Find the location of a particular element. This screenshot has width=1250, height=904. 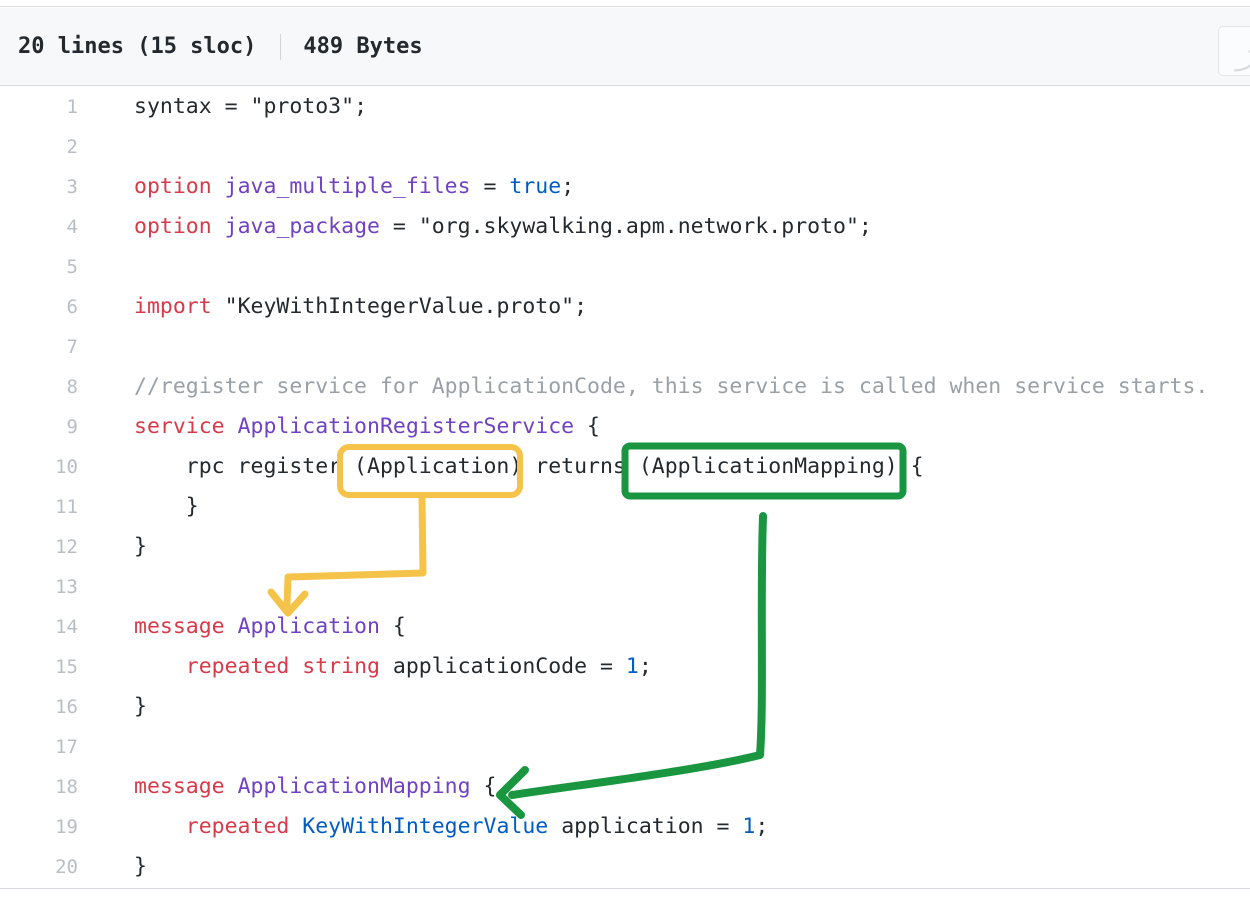

line-number: 10 is located at coordinates (47, 467).